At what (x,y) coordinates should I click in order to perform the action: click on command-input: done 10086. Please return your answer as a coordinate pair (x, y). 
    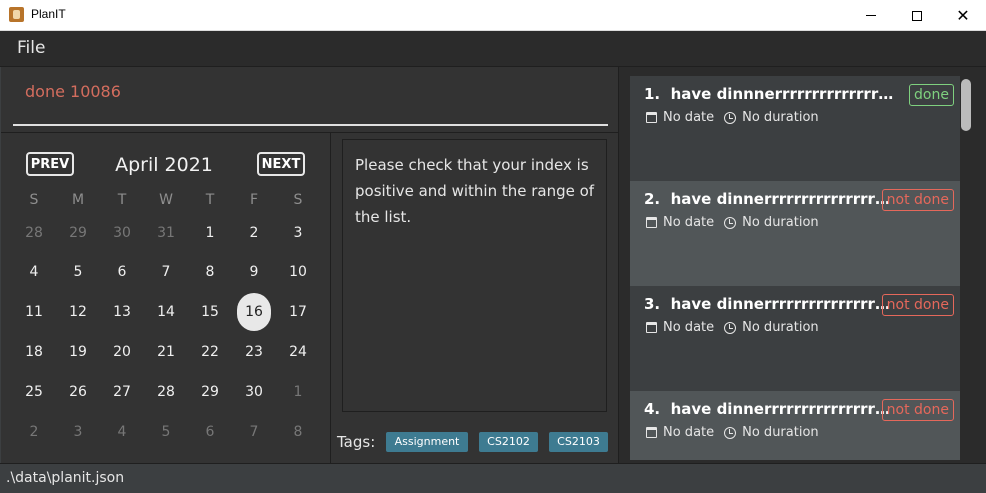
    Looking at the image, I should click on (73, 91).